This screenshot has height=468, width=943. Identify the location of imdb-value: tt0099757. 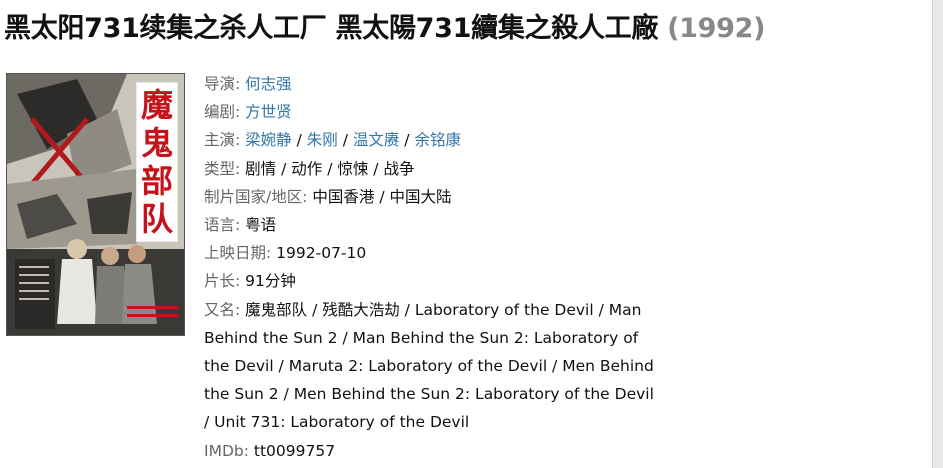
(294, 450).